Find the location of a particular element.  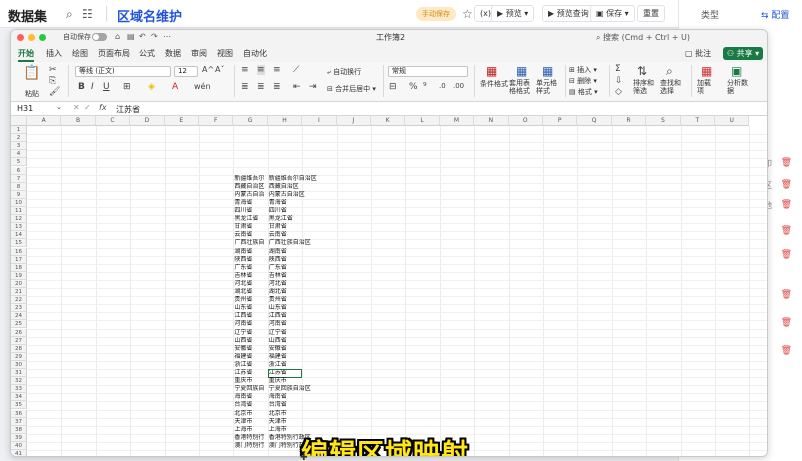

row-header: 27 is located at coordinates (19, 340).